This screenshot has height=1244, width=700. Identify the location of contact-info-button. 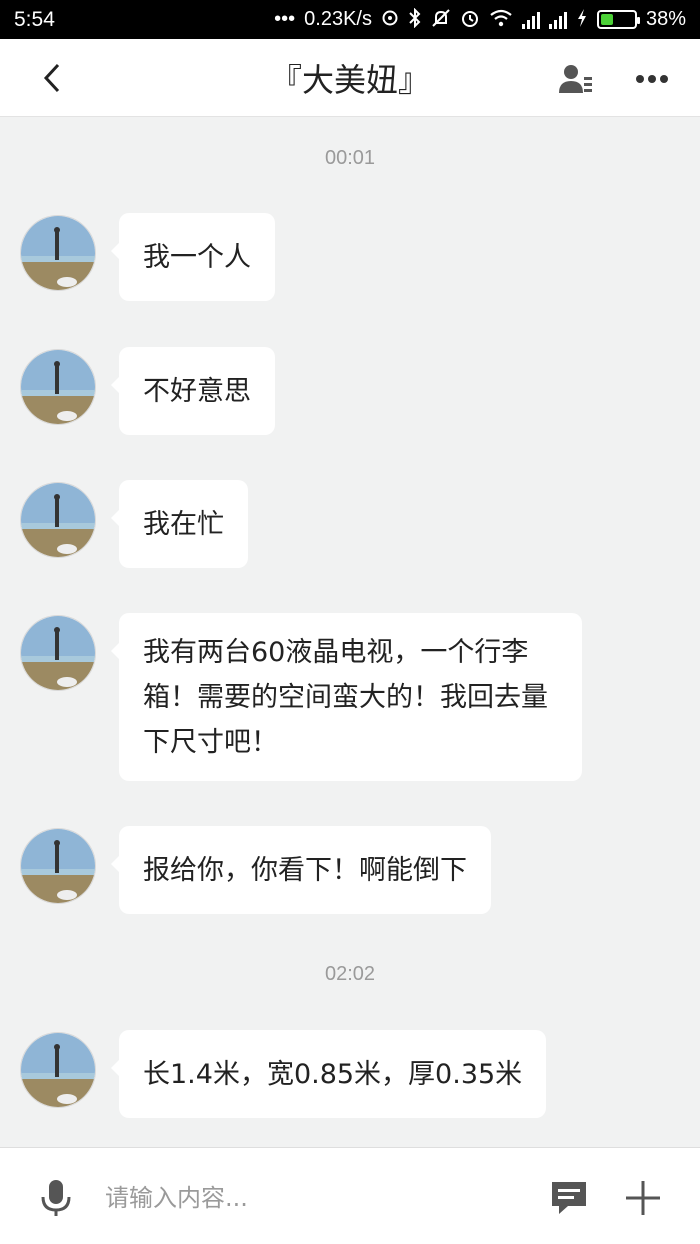
(576, 79).